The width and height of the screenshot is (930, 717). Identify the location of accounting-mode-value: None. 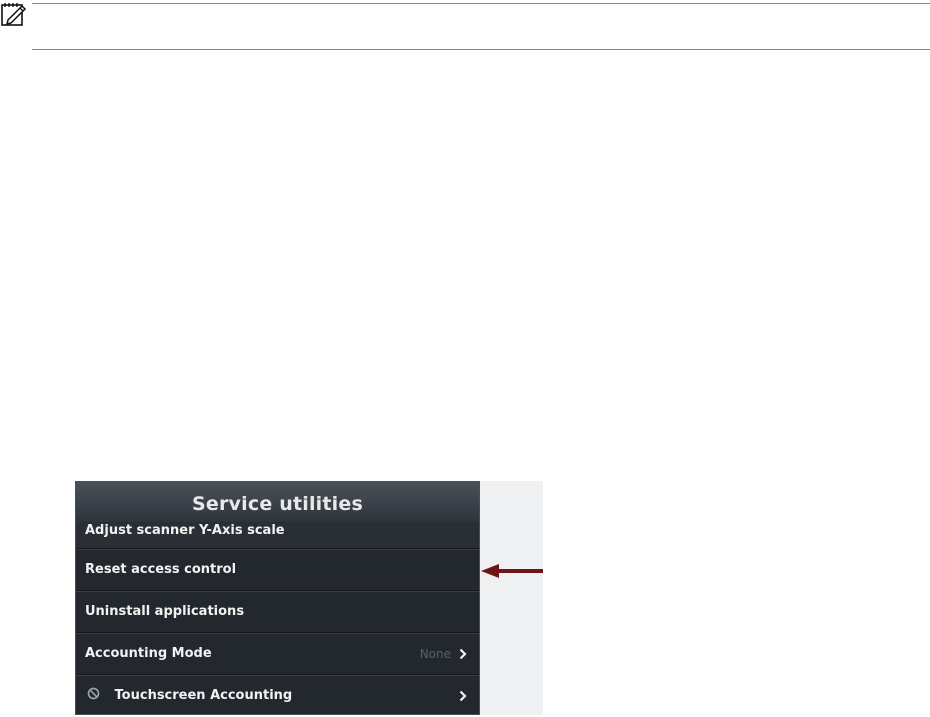
(435, 654).